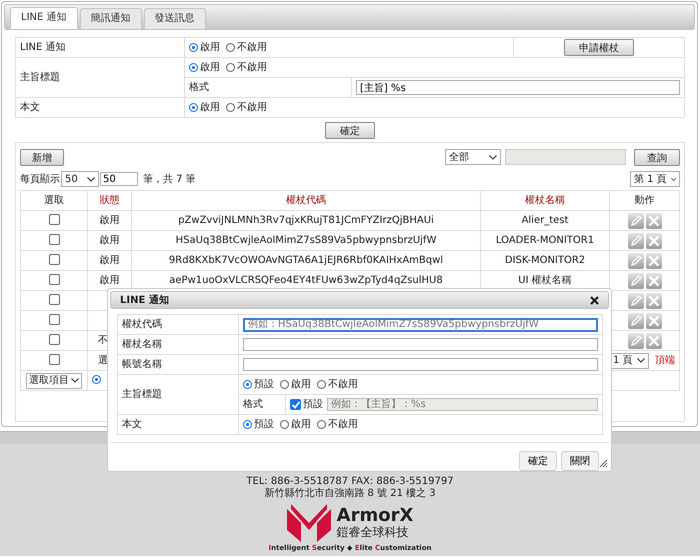 The height and width of the screenshot is (557, 700). What do you see at coordinates (44, 18) in the screenshot?
I see `tab: LINE 通知` at bounding box center [44, 18].